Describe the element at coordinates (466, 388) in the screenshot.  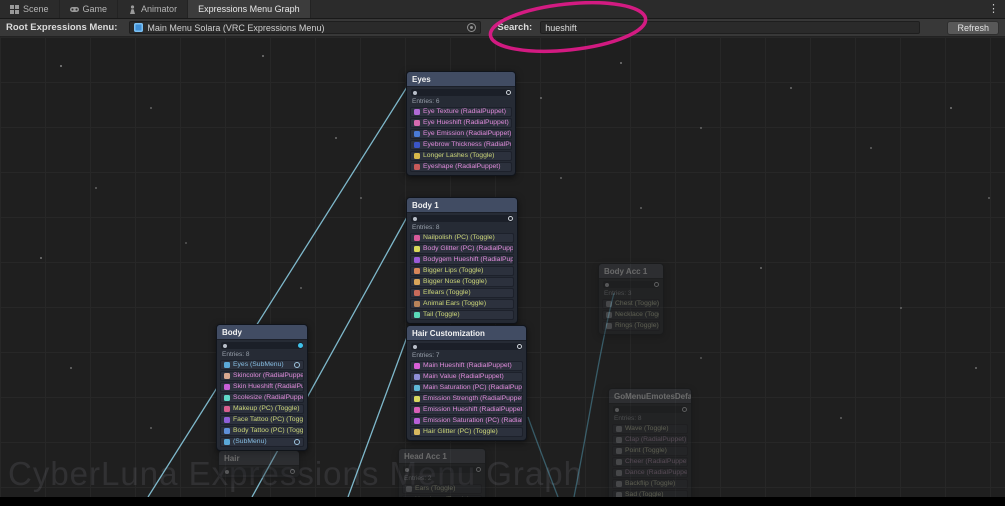
I see `menu-entry: Main Saturation (PC) (RadialPuppet)` at that location.